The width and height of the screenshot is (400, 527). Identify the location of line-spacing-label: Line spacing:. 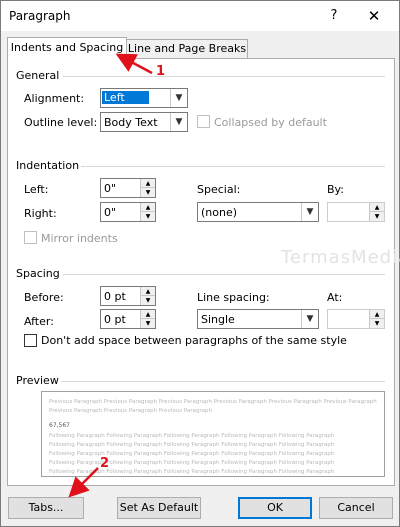
(233, 297).